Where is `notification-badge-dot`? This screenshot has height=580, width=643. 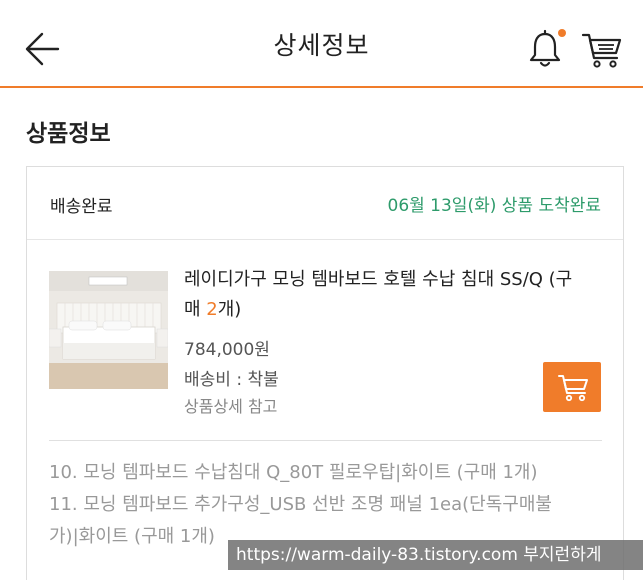
notification-badge-dot is located at coordinates (562, 33).